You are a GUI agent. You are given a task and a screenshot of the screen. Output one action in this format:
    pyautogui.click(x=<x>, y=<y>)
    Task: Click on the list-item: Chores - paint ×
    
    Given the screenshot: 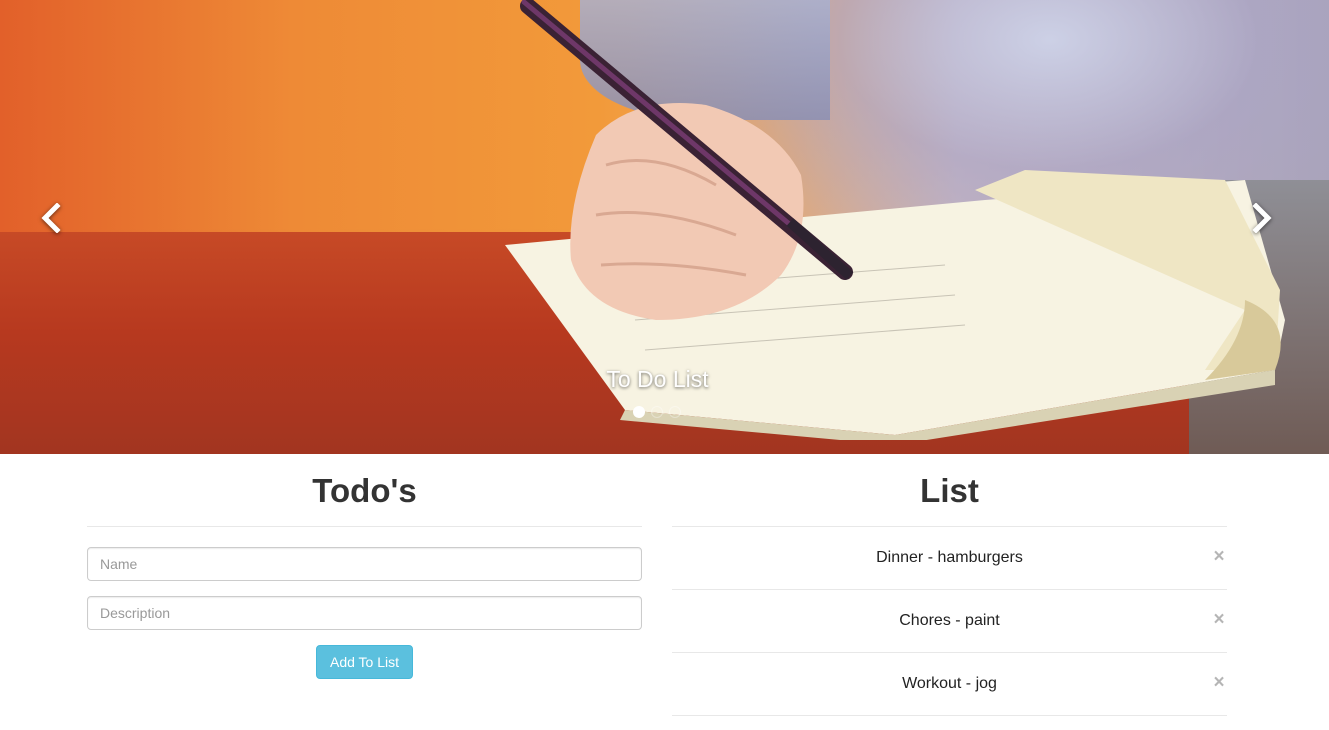 What is the action you would take?
    pyautogui.click(x=949, y=621)
    